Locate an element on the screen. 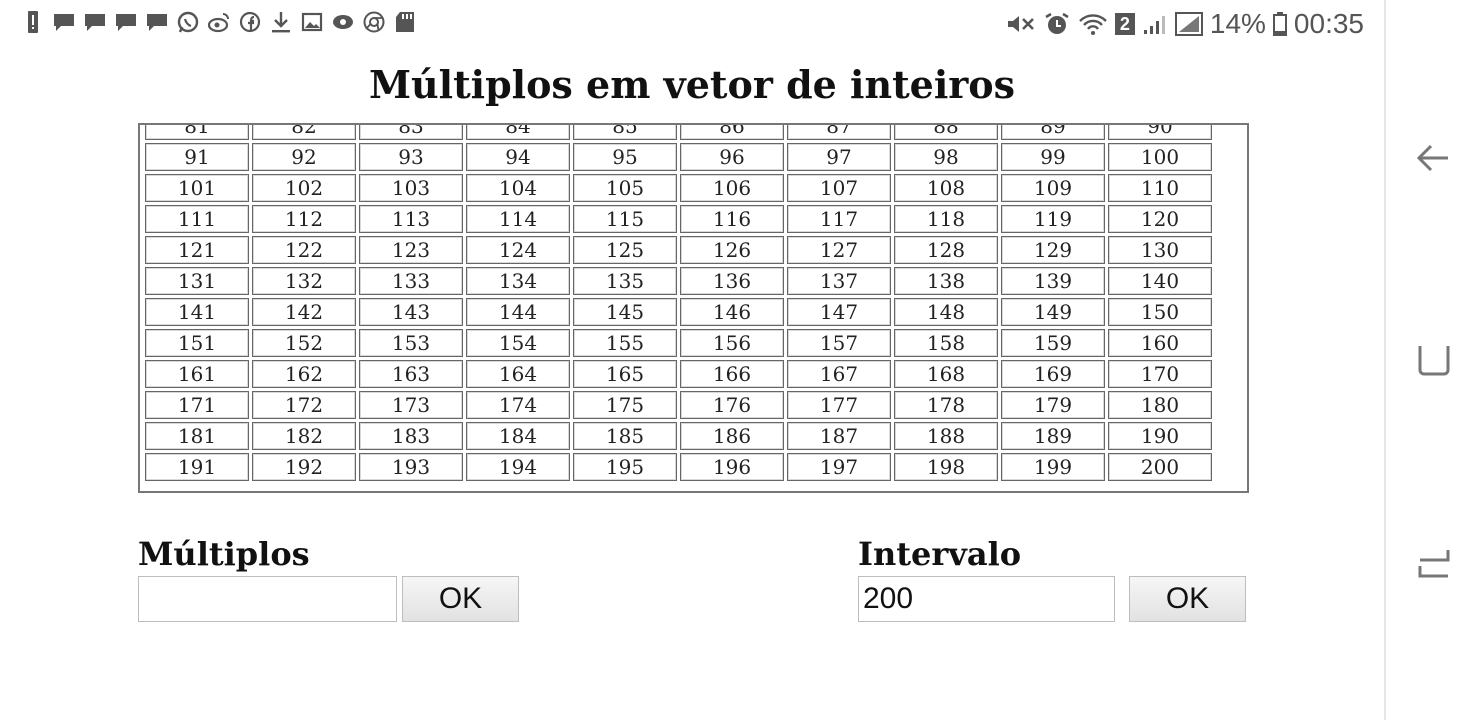  table-cell: 116 is located at coordinates (732, 219).